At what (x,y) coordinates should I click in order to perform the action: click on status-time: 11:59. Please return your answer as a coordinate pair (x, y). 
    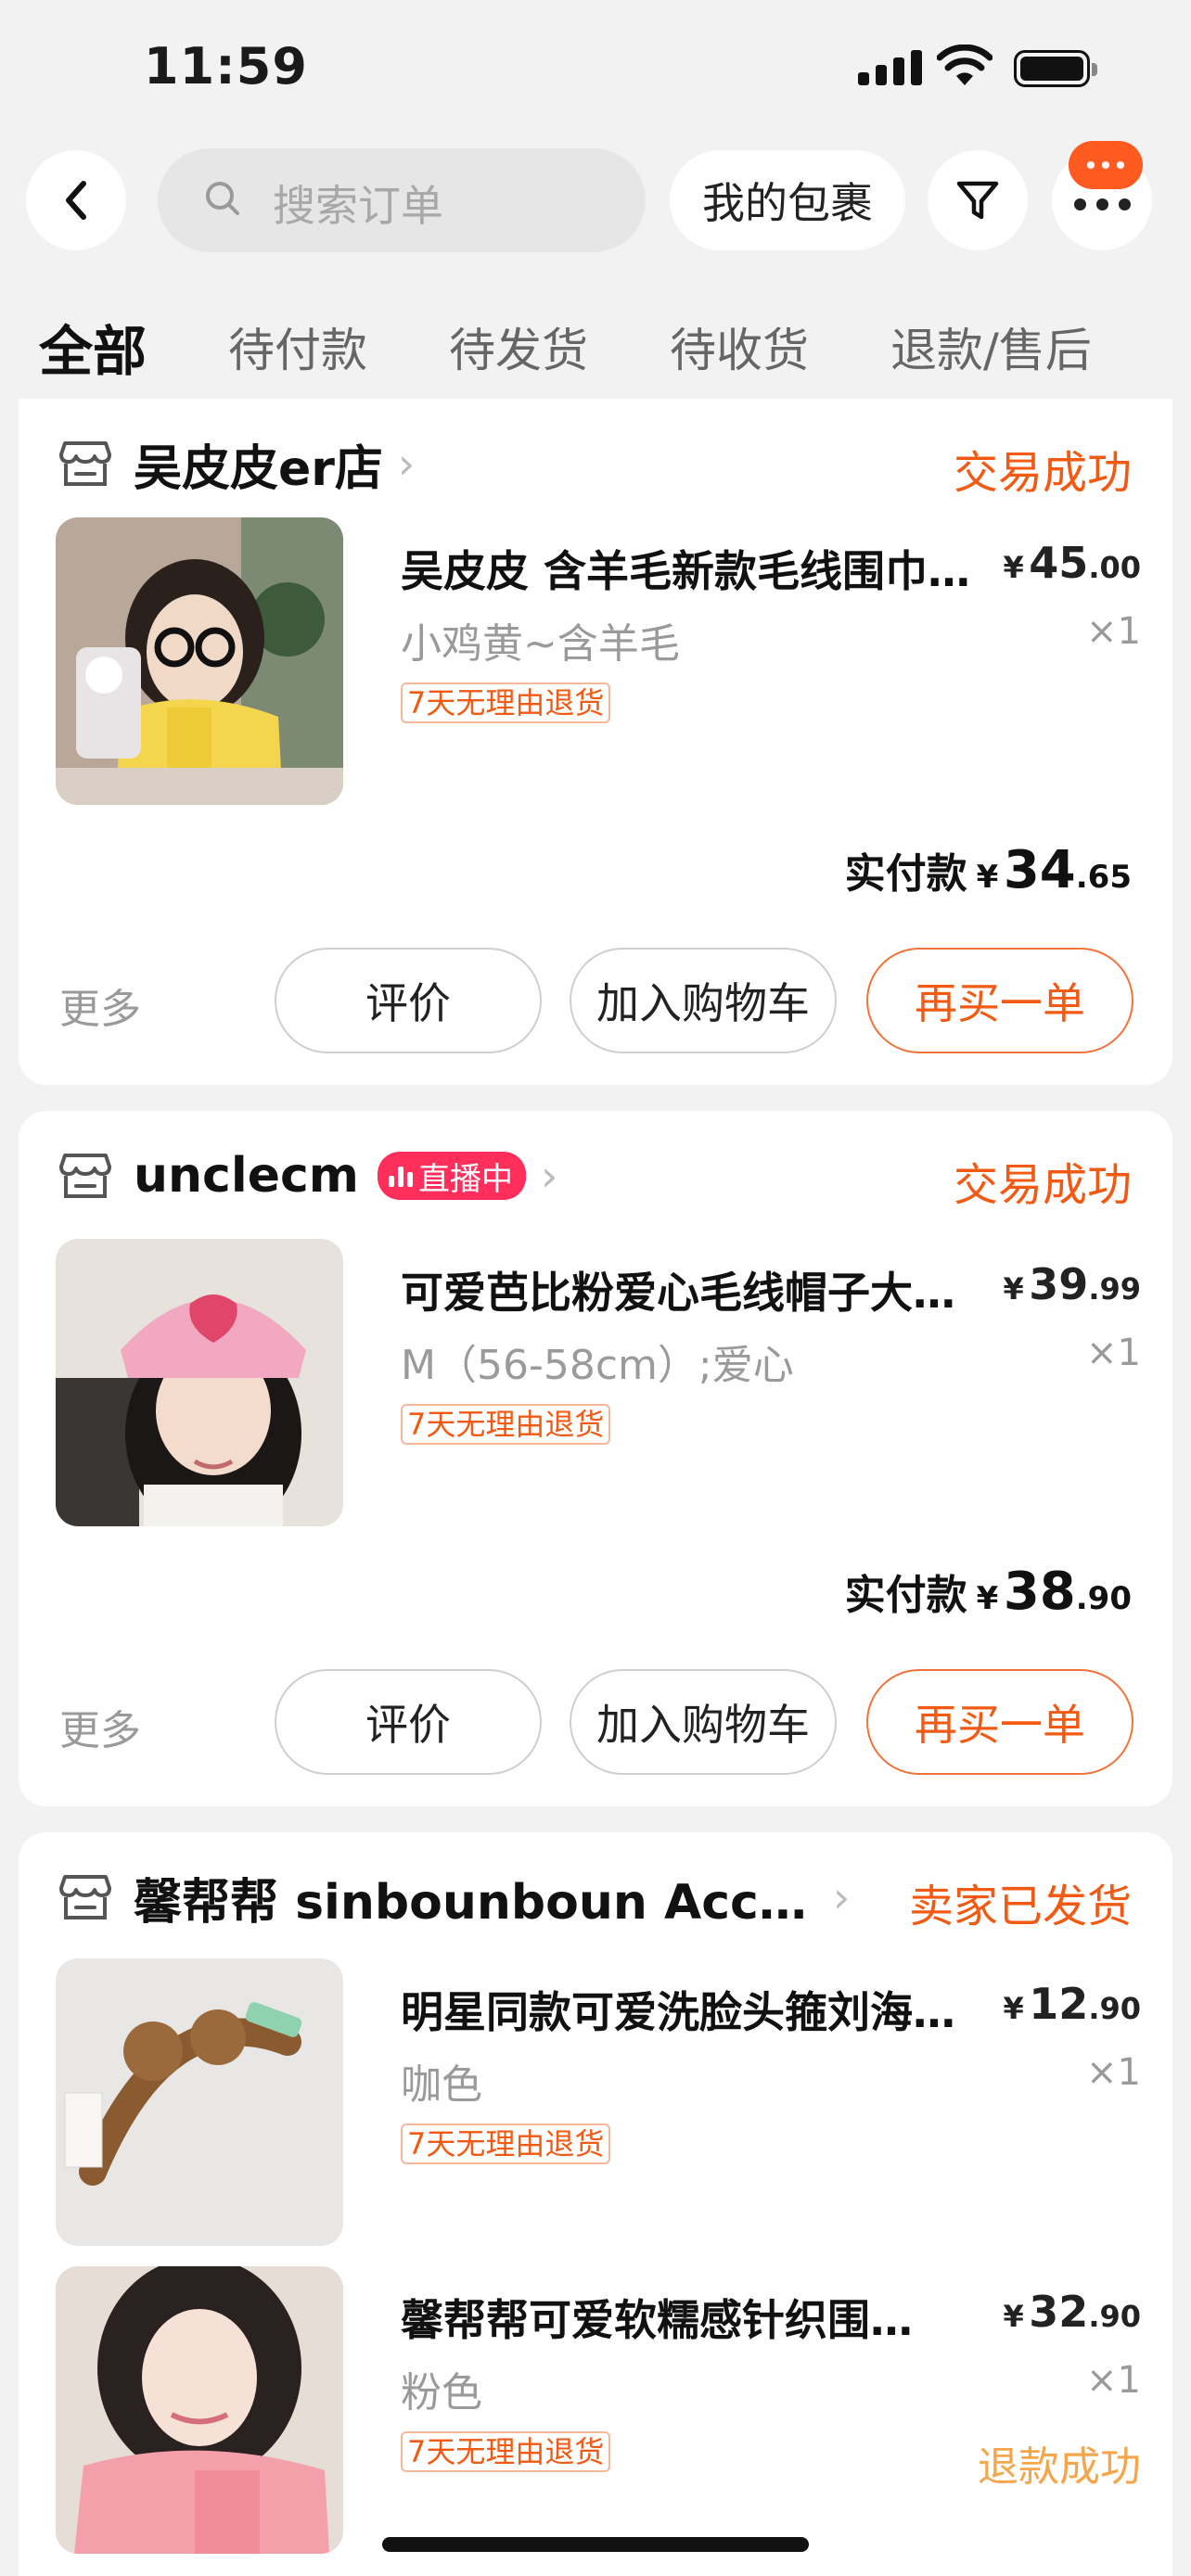
    Looking at the image, I should click on (226, 66).